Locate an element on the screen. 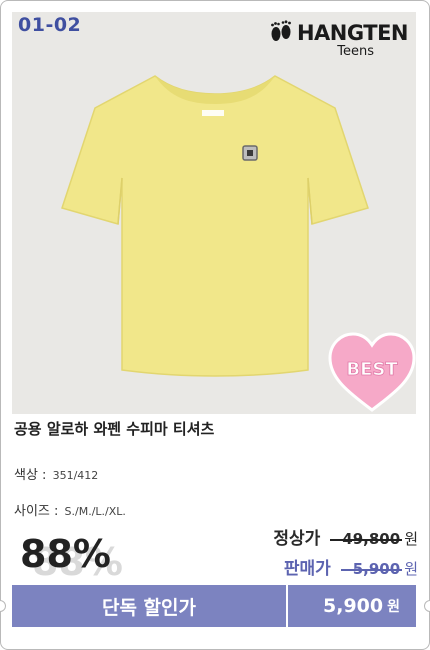 Image resolution: width=430 pixels, height=650 pixels. promo-price: 5,900 원 is located at coordinates (352, 606).